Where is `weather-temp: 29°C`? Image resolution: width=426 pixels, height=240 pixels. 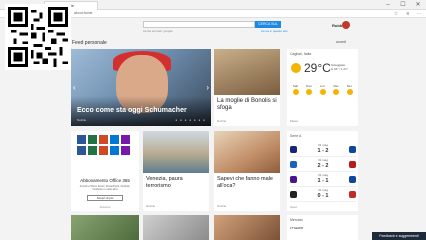
weather-temp: 29°C is located at coordinates (317, 68).